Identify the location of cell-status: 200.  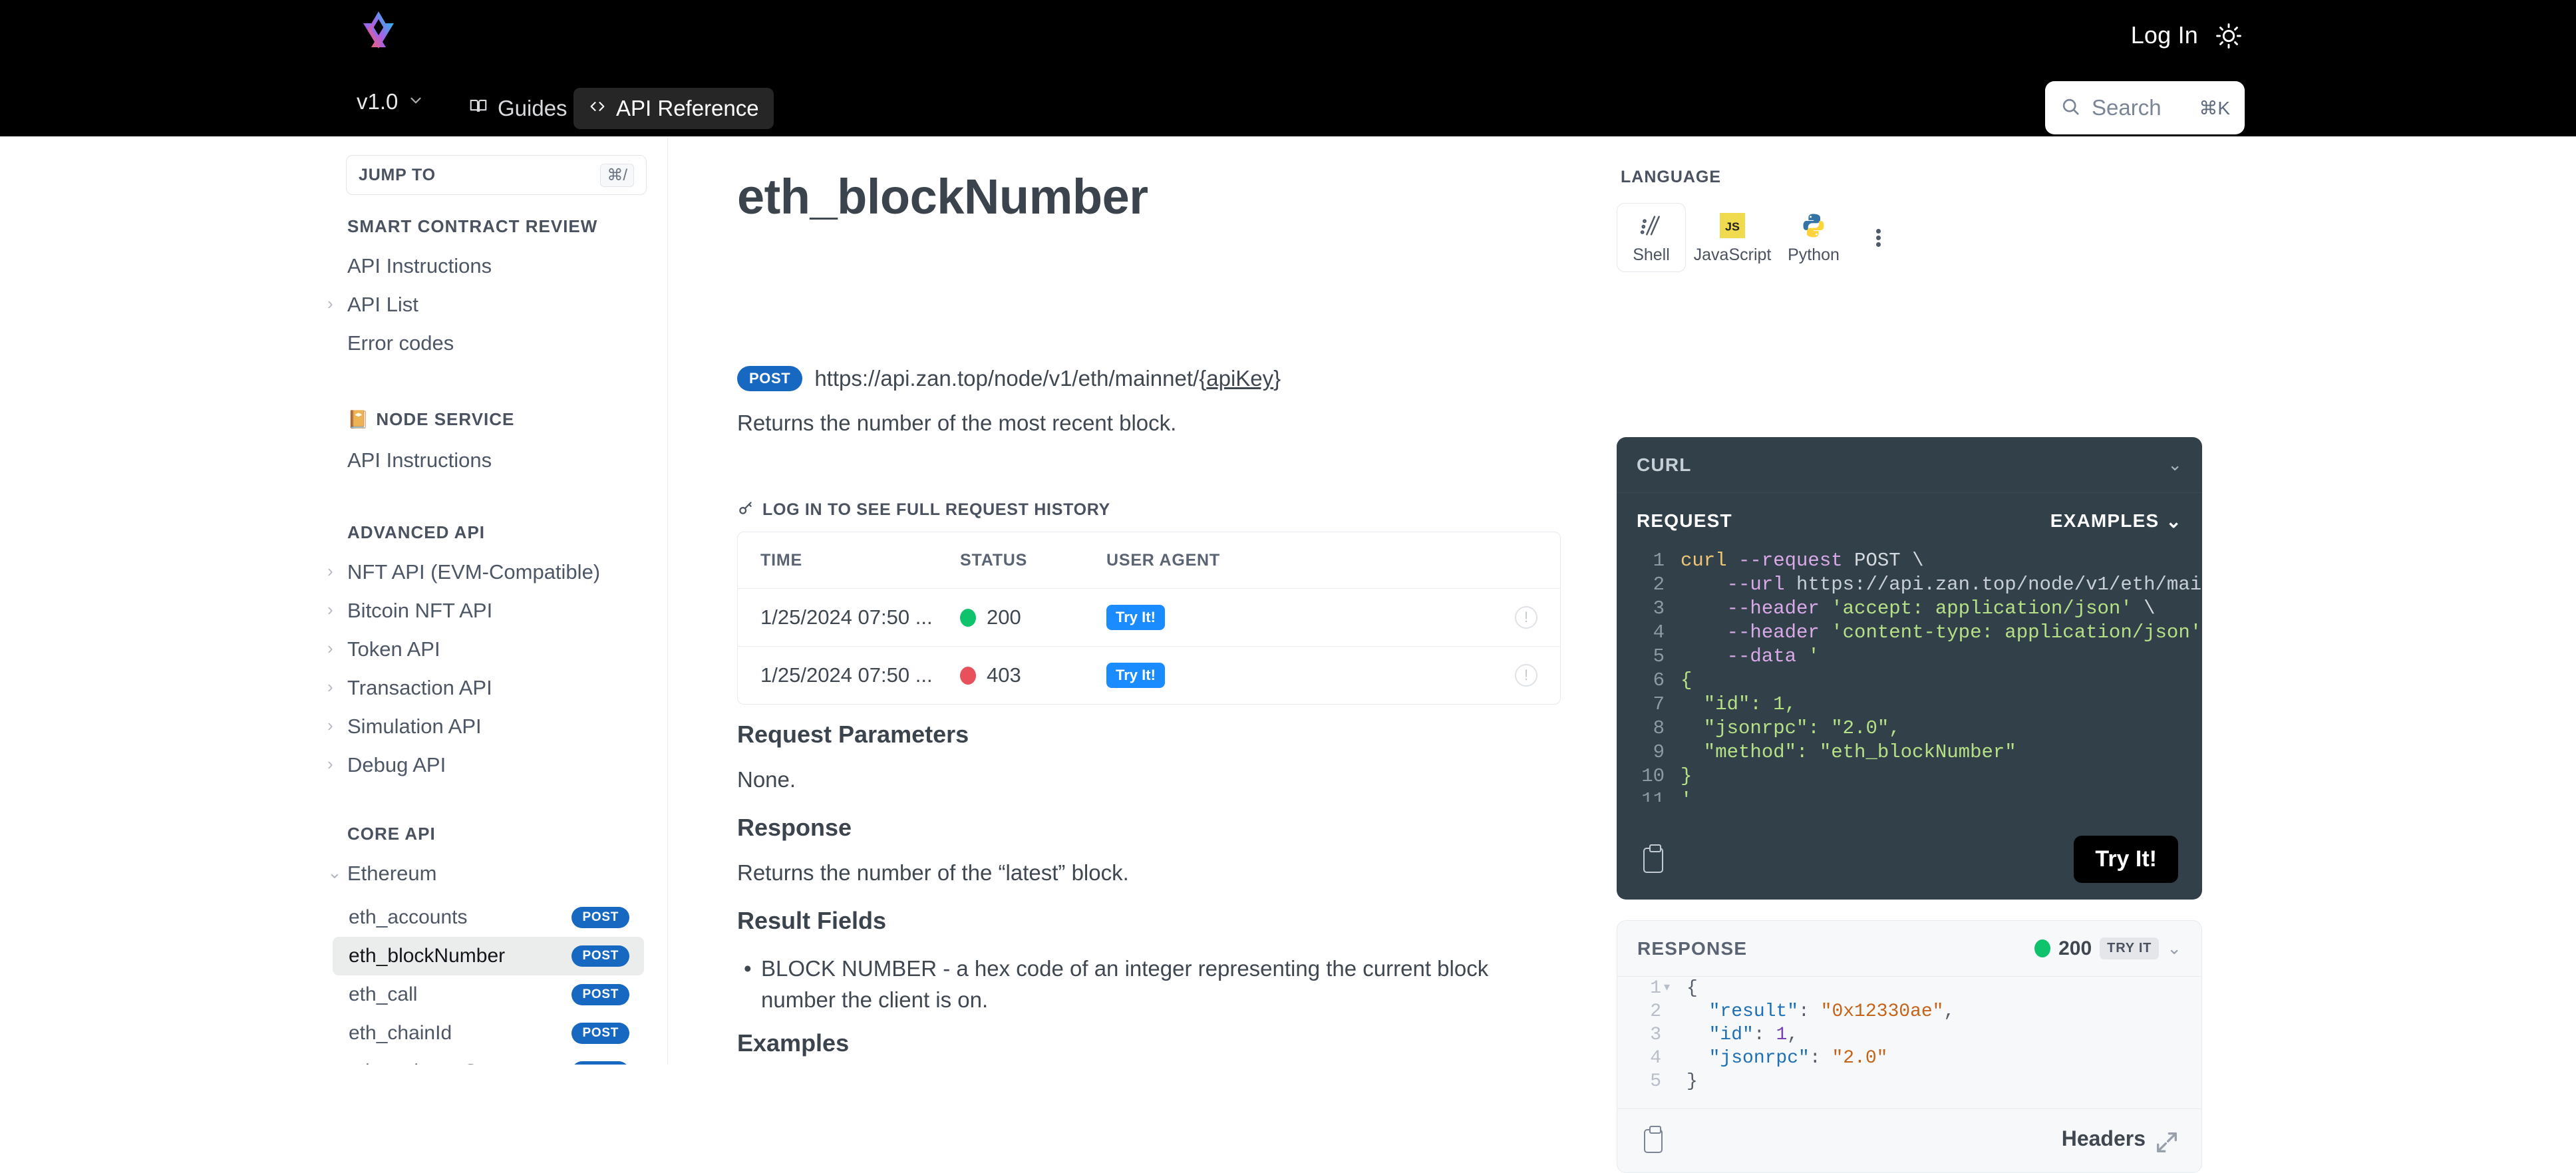
(1033, 617).